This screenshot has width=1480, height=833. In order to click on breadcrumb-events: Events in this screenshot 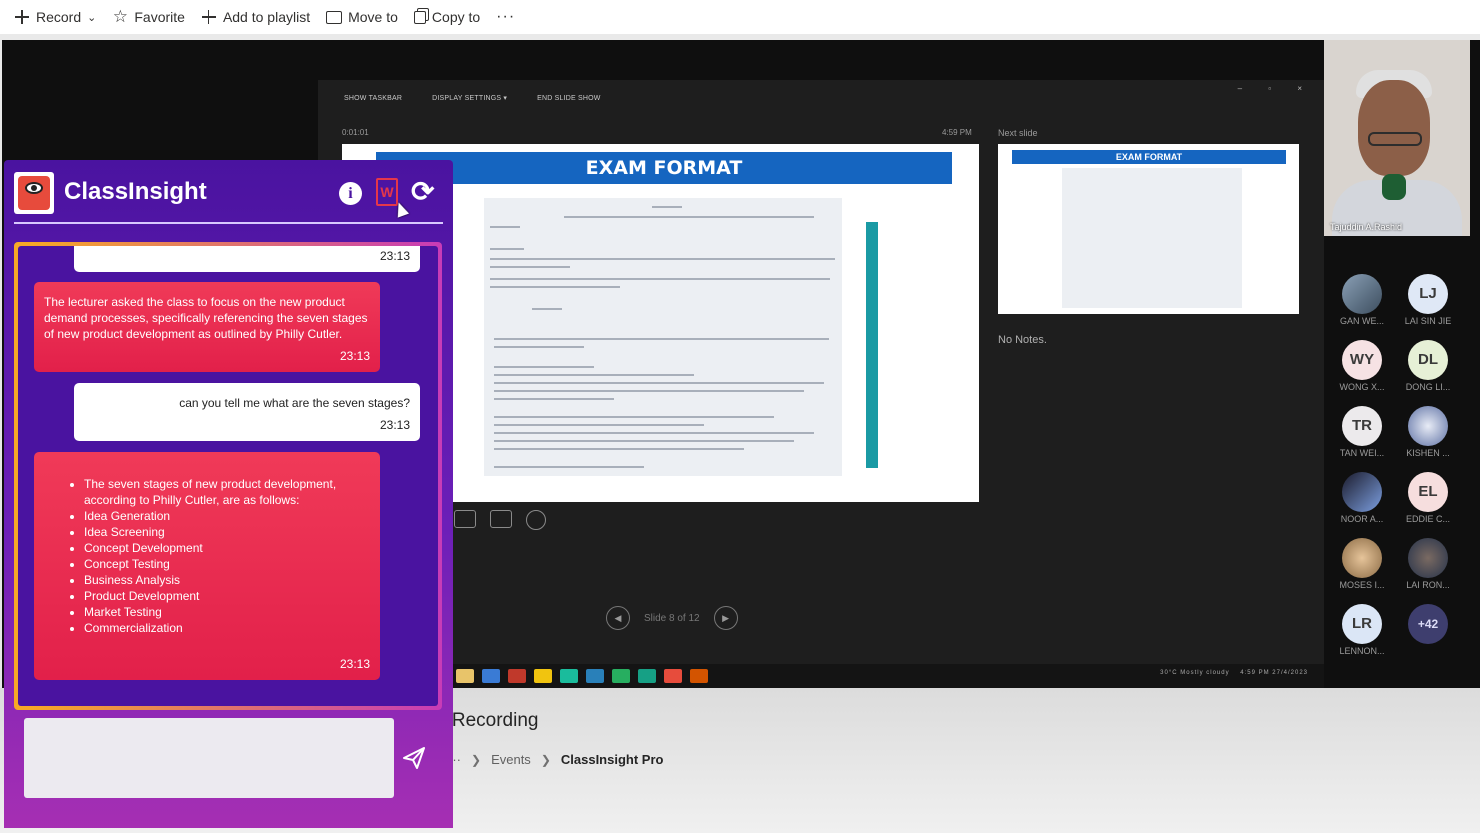, I will do `click(511, 759)`.